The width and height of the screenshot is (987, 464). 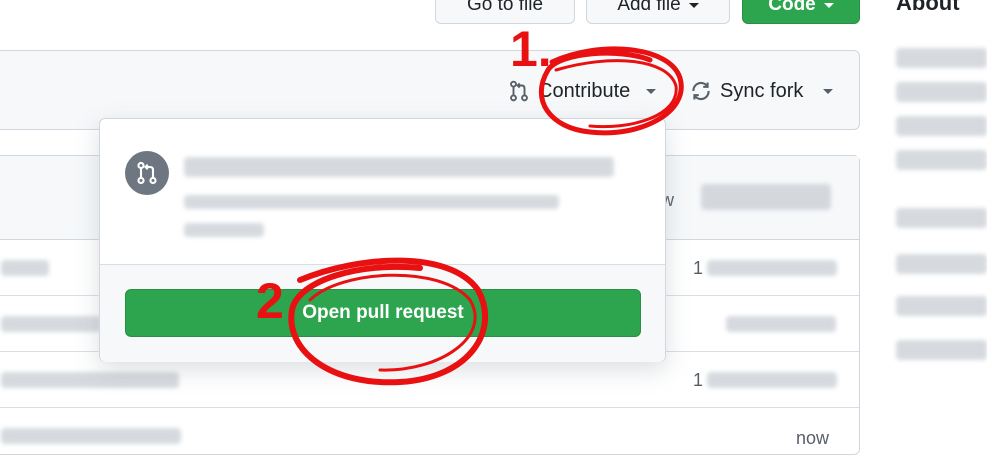 What do you see at coordinates (792, 7) in the screenshot?
I see `code-label: Code` at bounding box center [792, 7].